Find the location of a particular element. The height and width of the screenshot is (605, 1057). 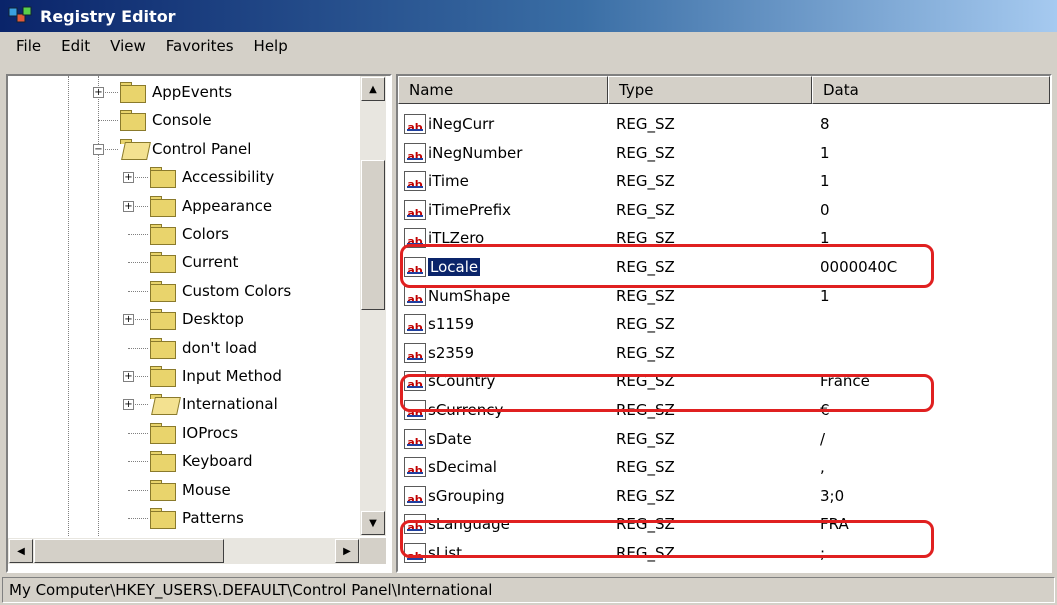

column-header-name: Name is located at coordinates (503, 90).